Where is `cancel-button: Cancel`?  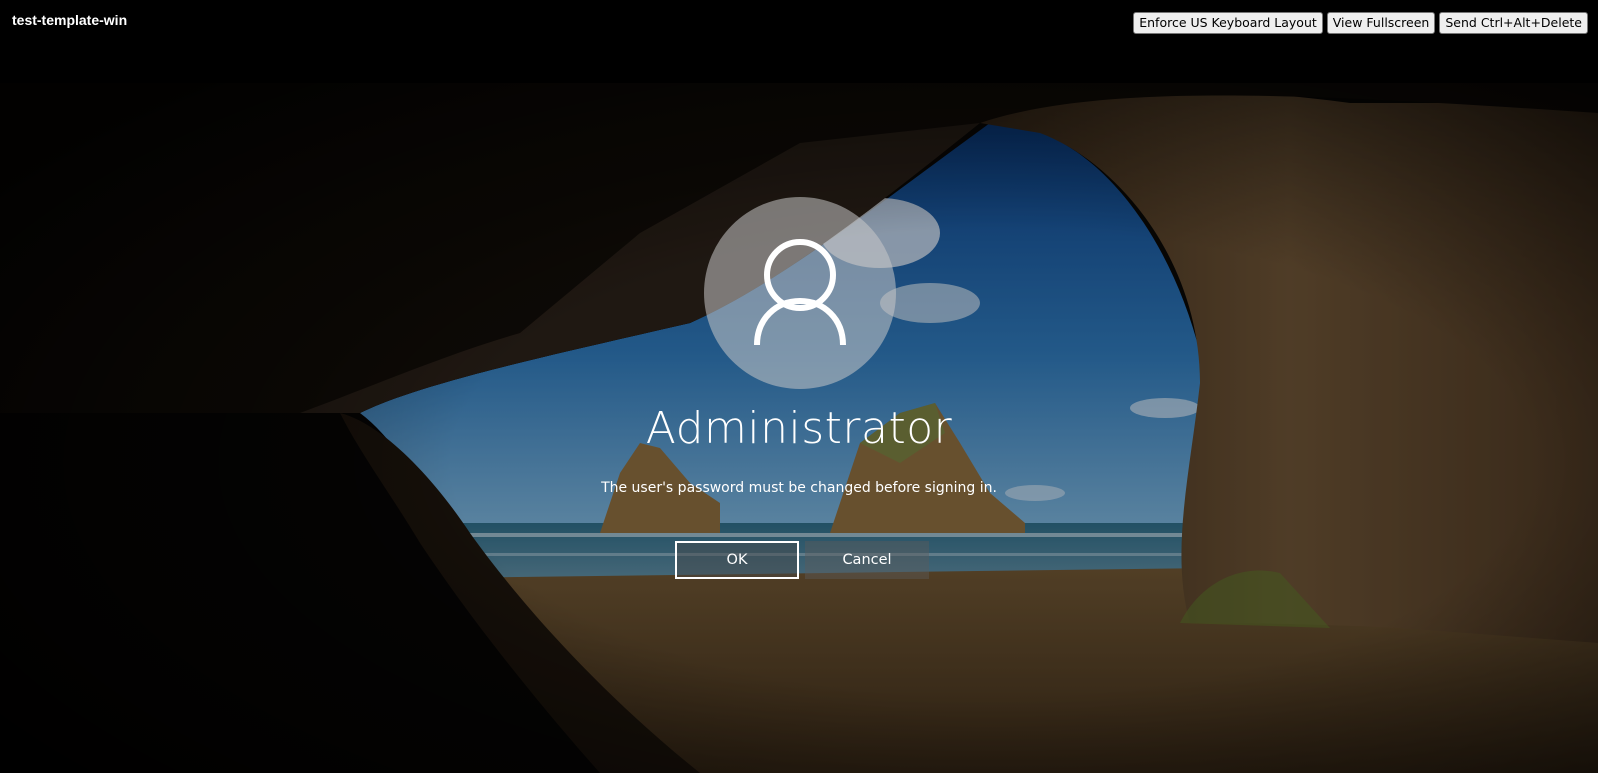
cancel-button: Cancel is located at coordinates (867, 560).